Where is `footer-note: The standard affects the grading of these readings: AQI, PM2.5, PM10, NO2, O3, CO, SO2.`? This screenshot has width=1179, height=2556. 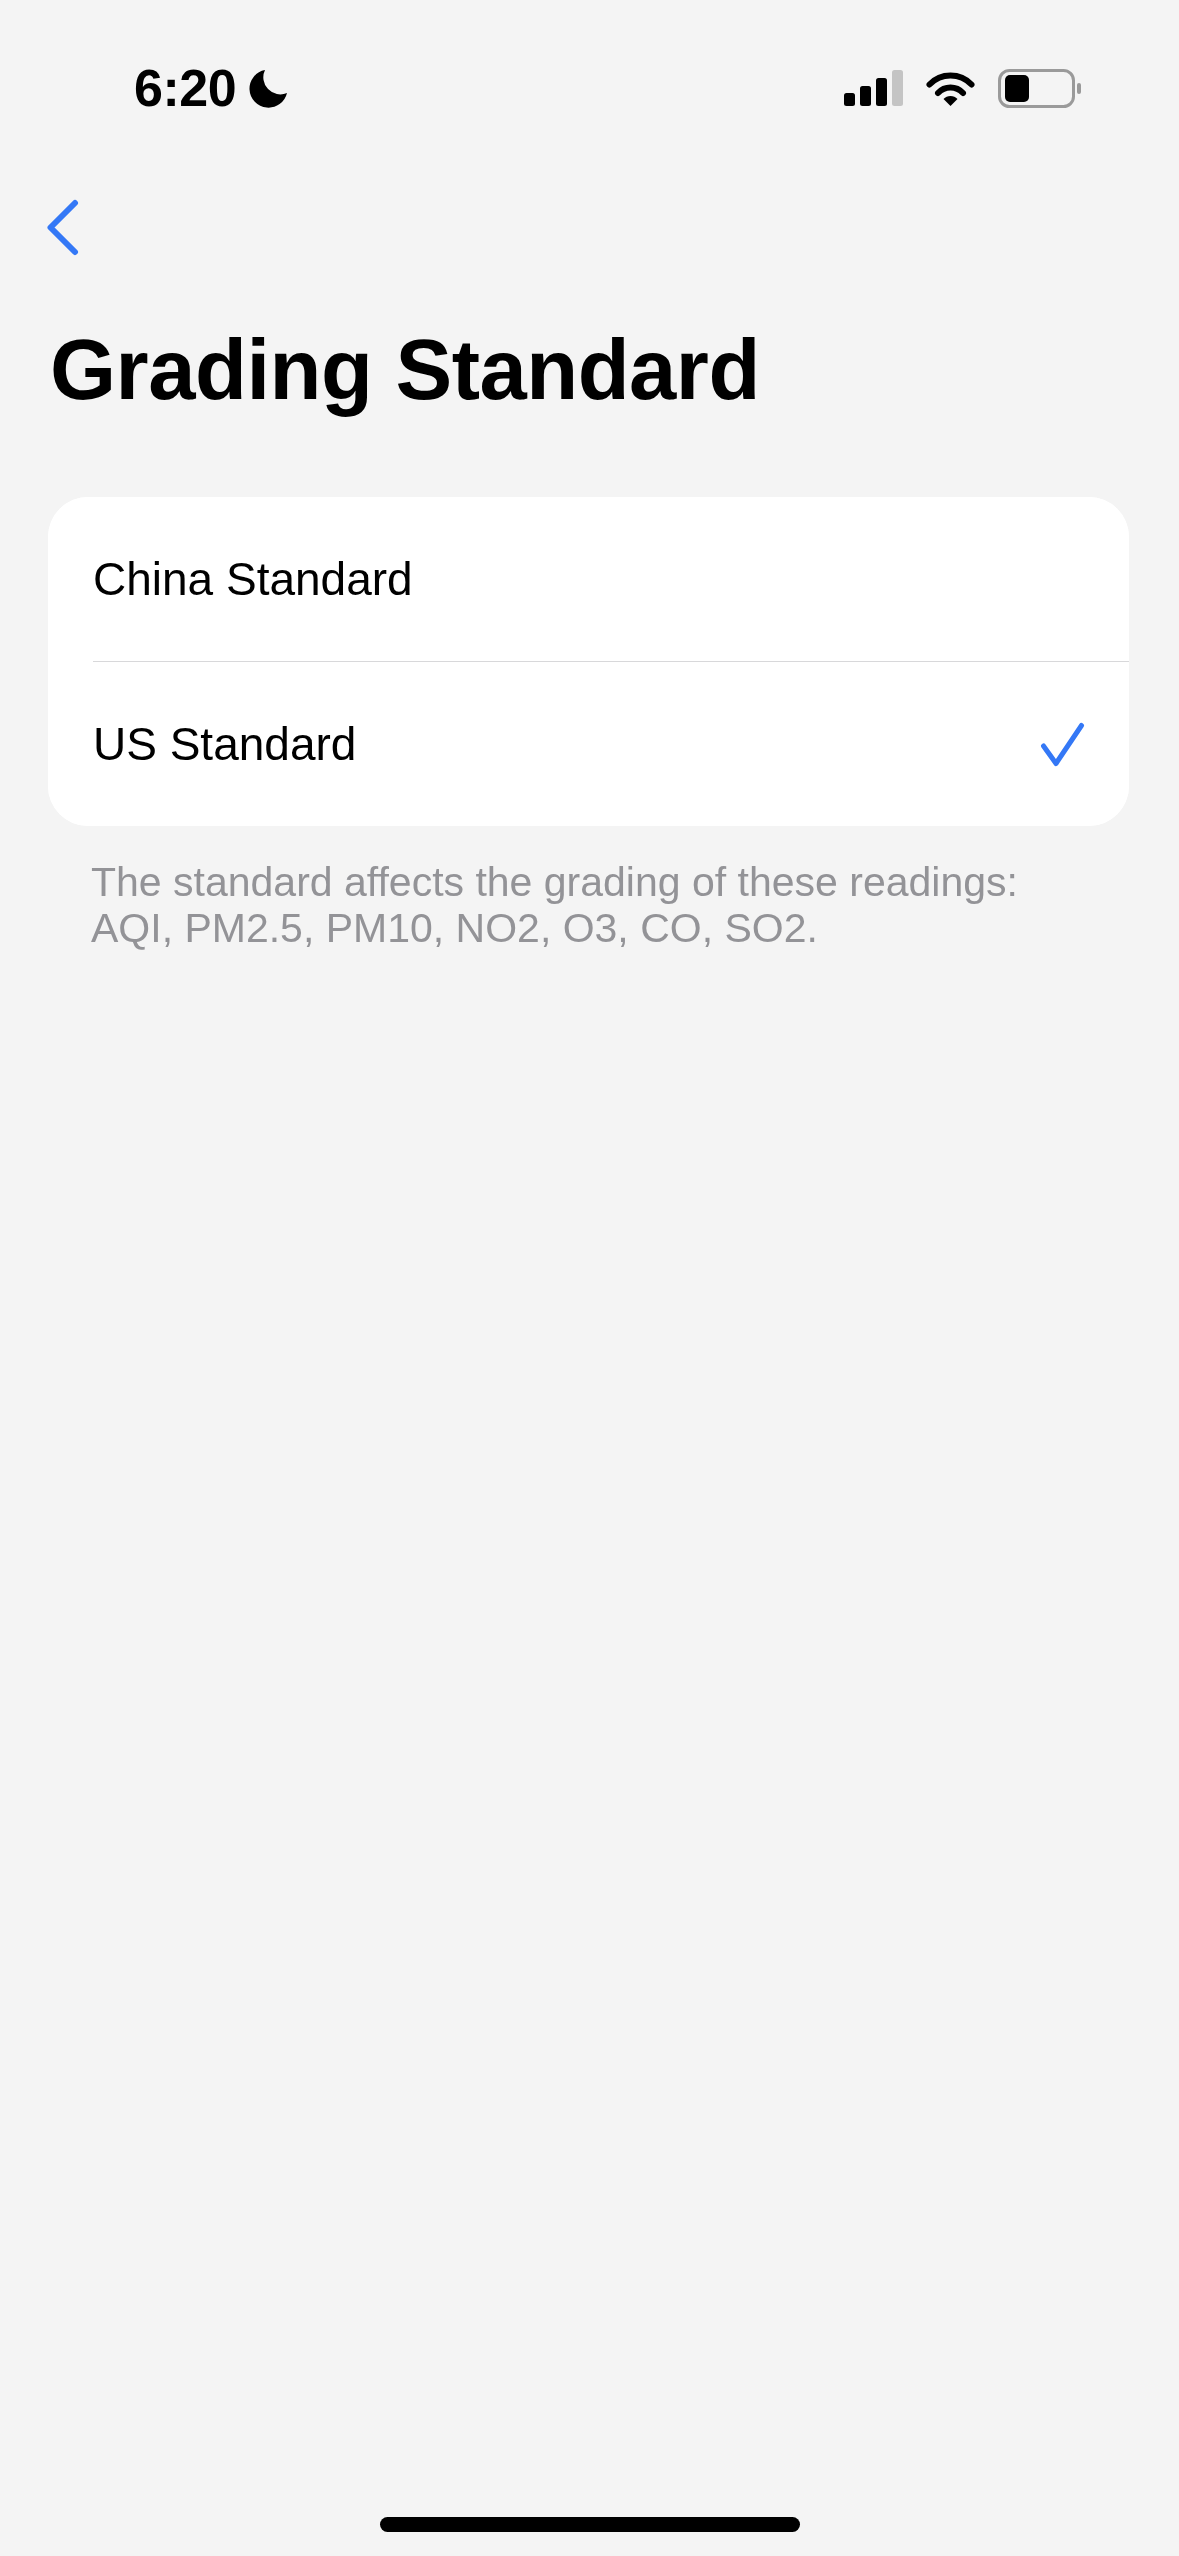 footer-note: The standard affects the grading of these readings: AQI, PM2.5, PM10, NO2, O3, CO, SO2. is located at coordinates (555, 905).